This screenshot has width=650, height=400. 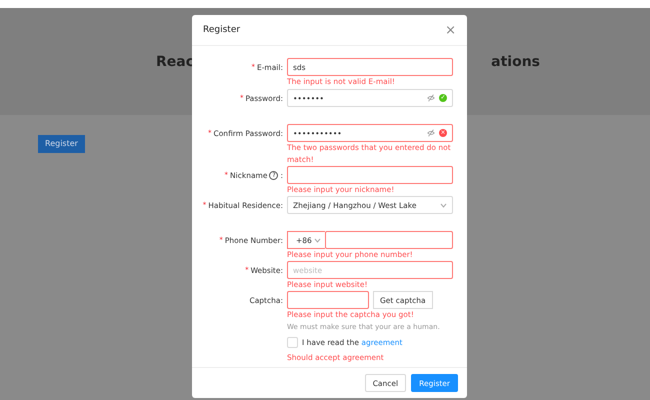 I want to click on page-title: ations, so click(x=515, y=62).